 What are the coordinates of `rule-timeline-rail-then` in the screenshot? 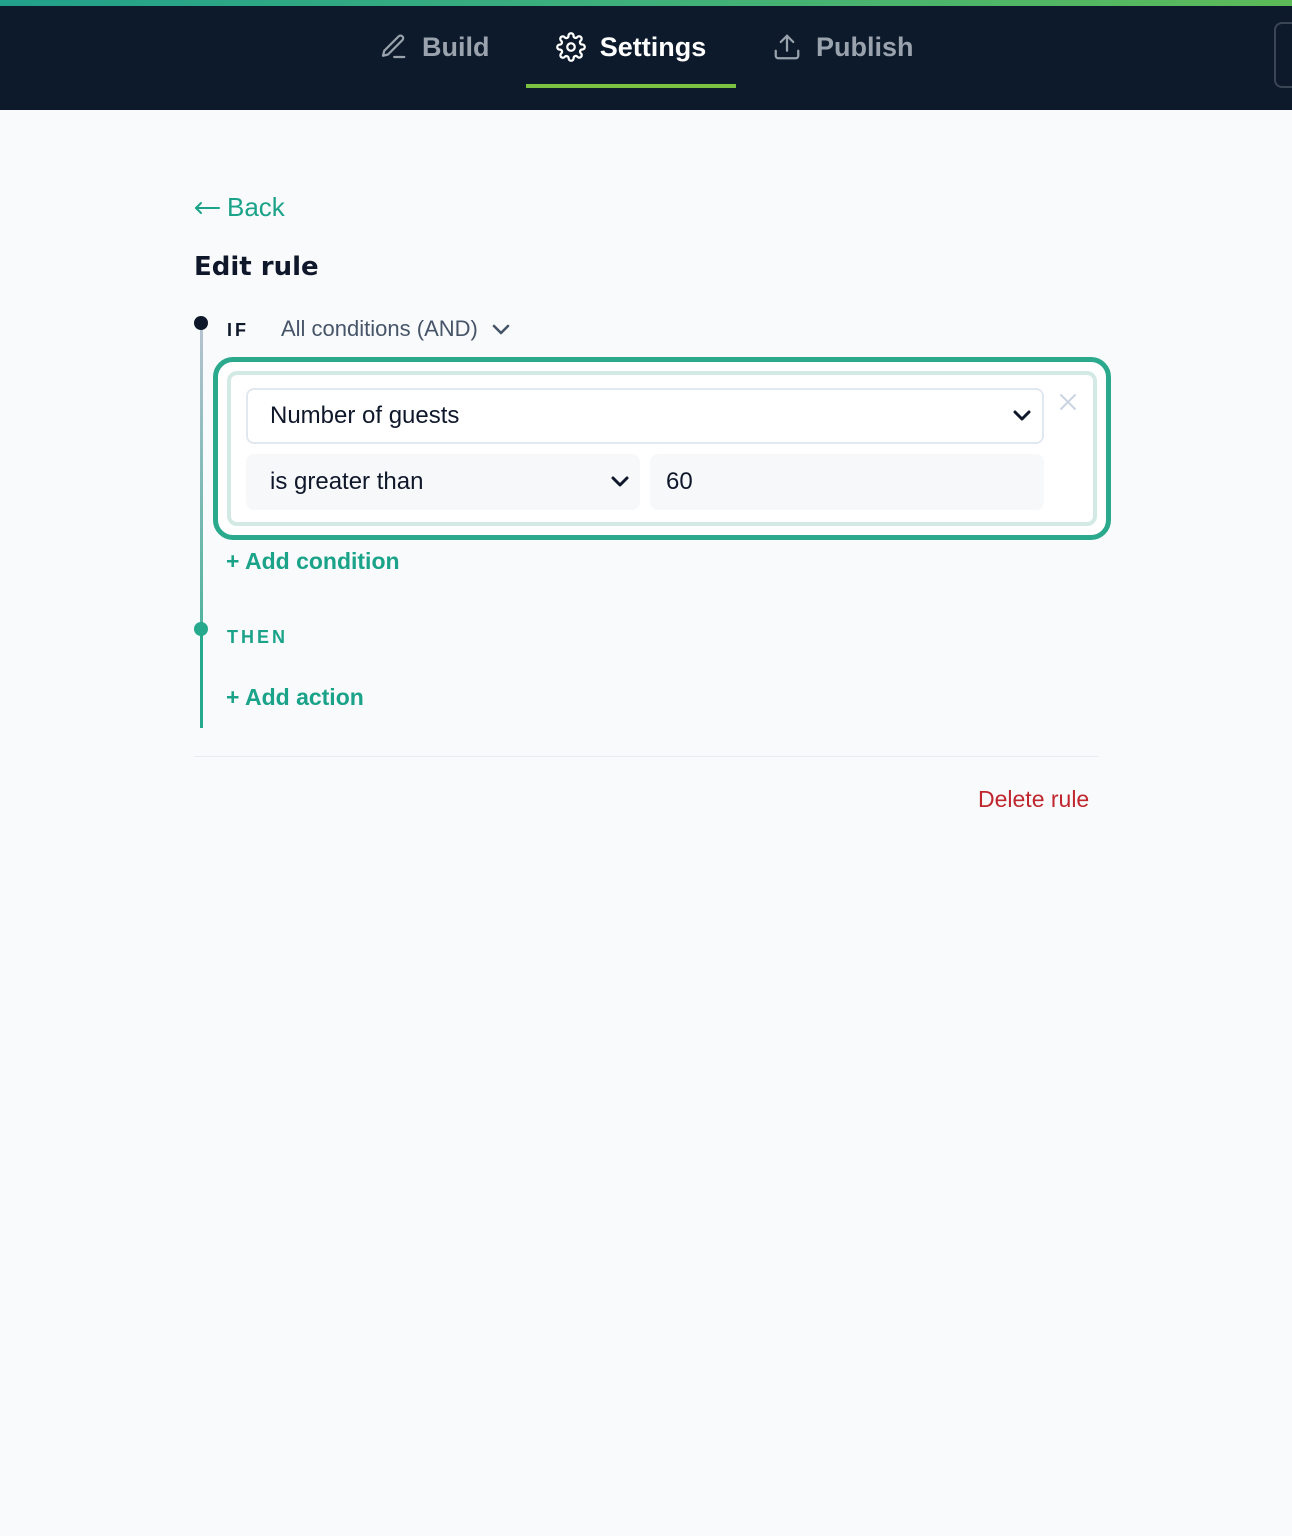 It's located at (201, 679).